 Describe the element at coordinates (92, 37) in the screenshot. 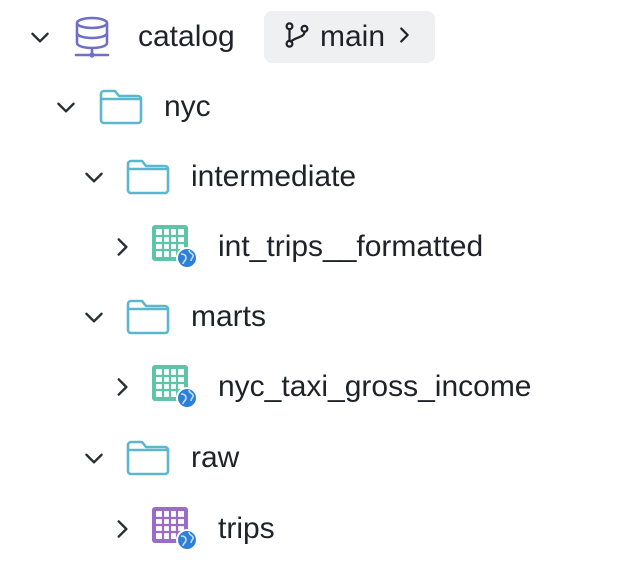

I see `database-icon` at that location.